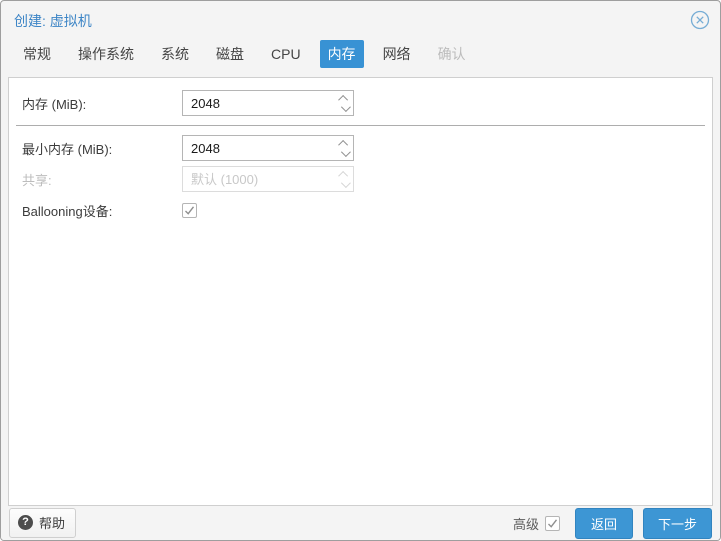  Describe the element at coordinates (360, 179) in the screenshot. I see `shares-field-row: 共享:` at that location.